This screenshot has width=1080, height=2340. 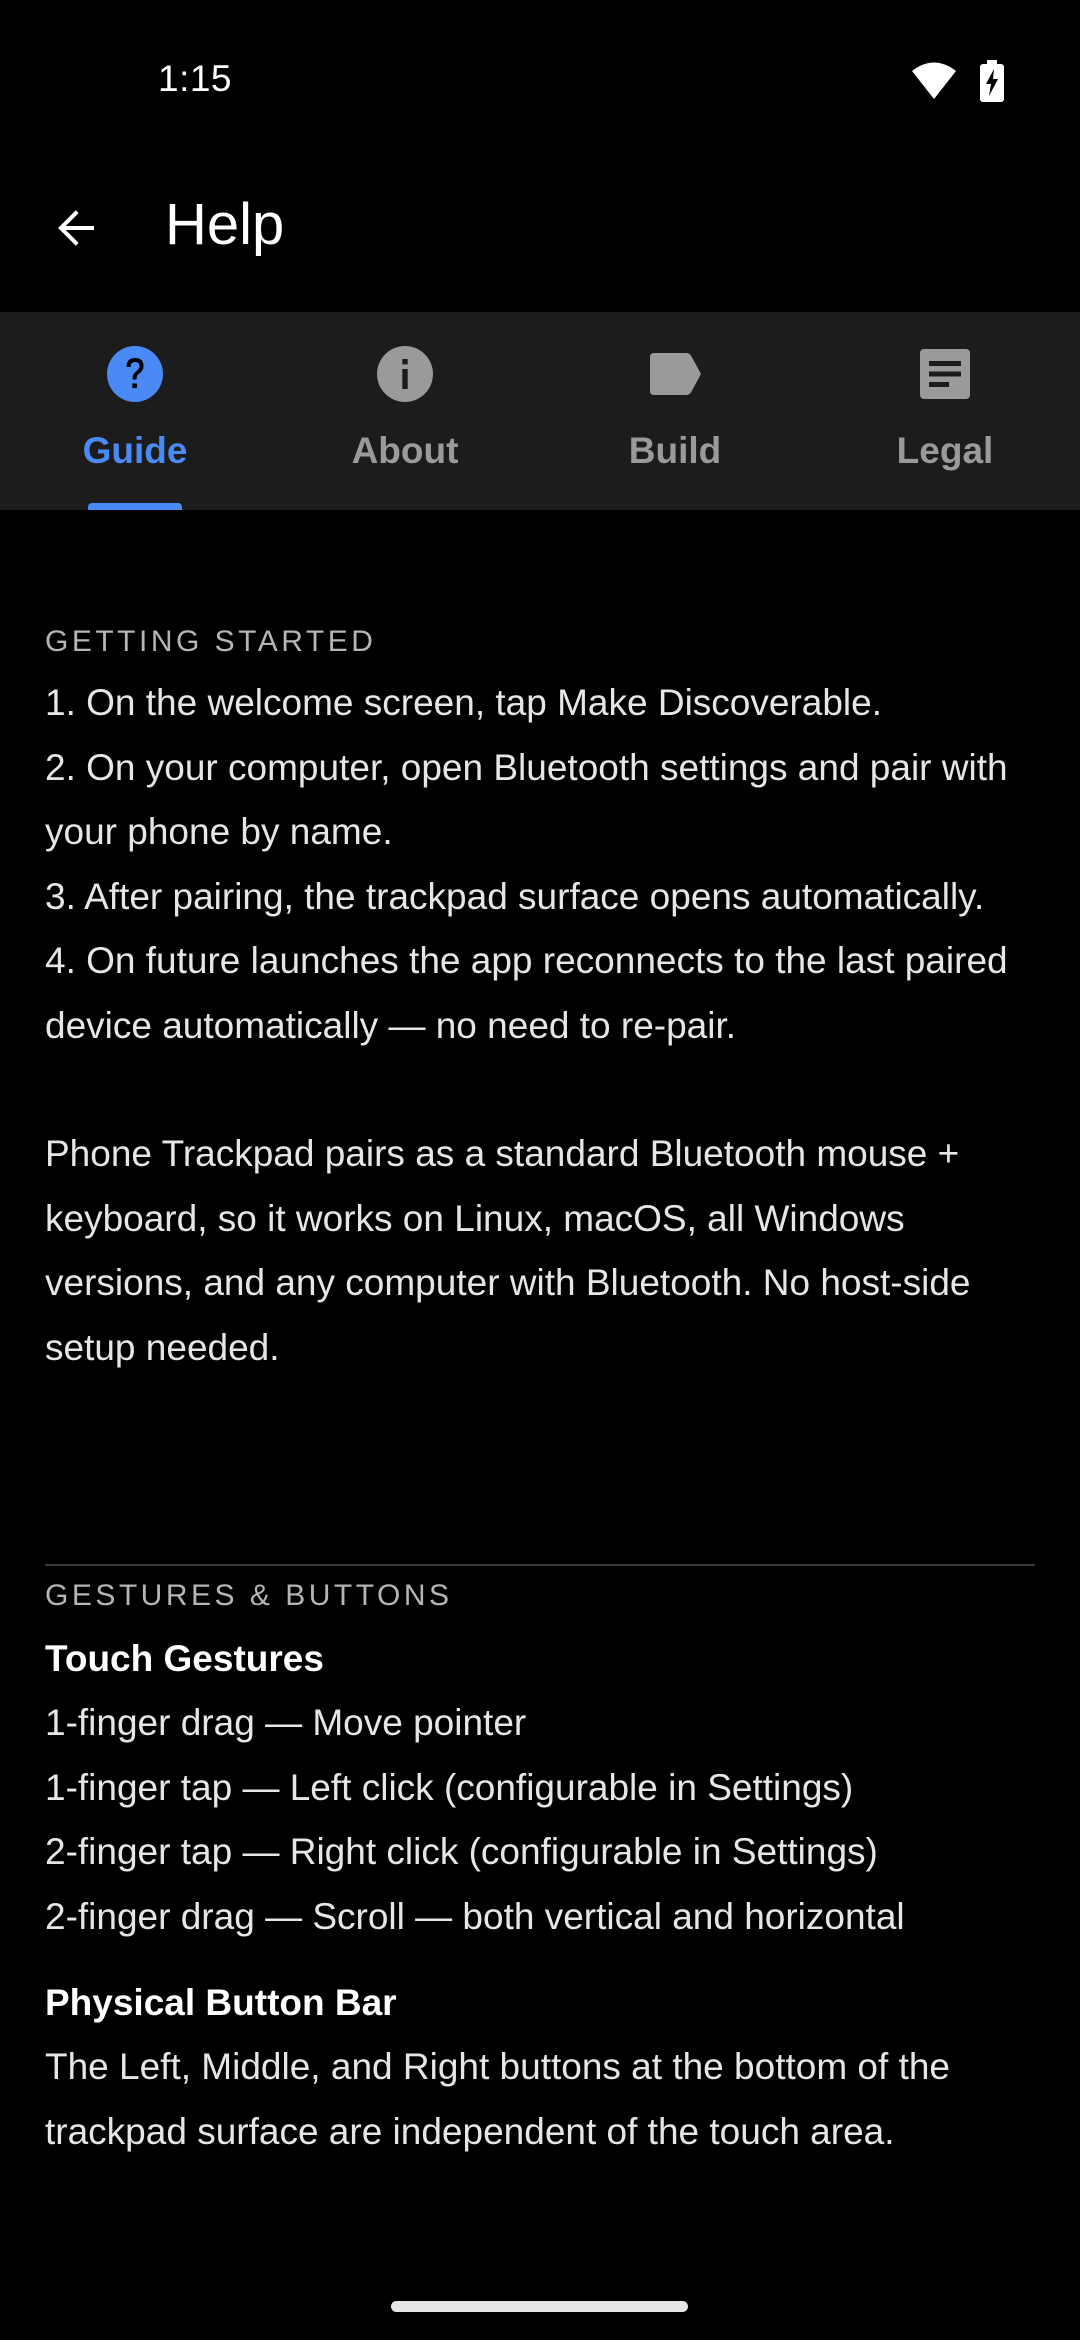 What do you see at coordinates (675, 450) in the screenshot?
I see `tab-label: Build` at bounding box center [675, 450].